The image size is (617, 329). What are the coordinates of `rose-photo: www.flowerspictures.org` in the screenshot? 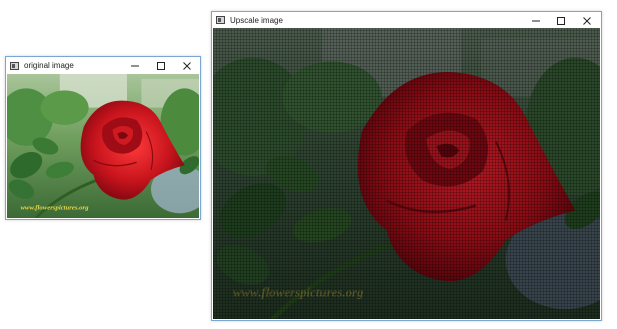 It's located at (103, 146).